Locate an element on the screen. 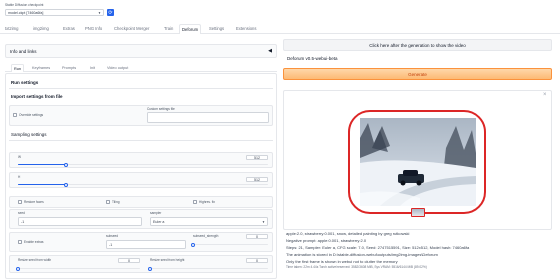 The height and width of the screenshot is (279, 560). height-slider-box is located at coordinates (141, 180).